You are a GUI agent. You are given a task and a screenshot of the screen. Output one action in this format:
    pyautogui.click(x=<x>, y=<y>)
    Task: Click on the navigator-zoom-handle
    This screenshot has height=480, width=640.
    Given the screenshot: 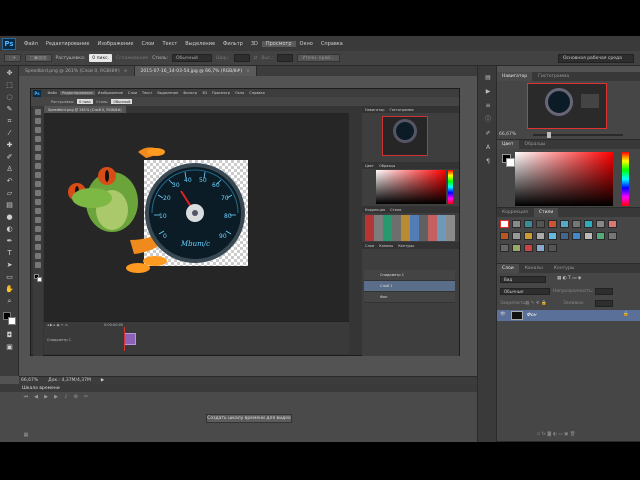 What is the action you would take?
    pyautogui.click(x=549, y=135)
    